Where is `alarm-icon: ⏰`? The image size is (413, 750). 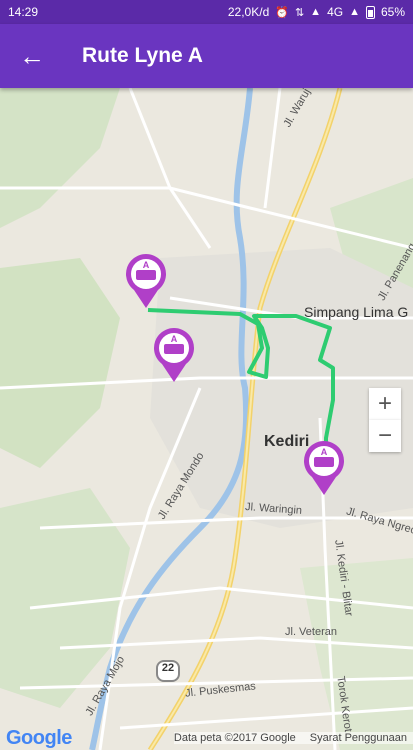 alarm-icon: ⏰ is located at coordinates (282, 12).